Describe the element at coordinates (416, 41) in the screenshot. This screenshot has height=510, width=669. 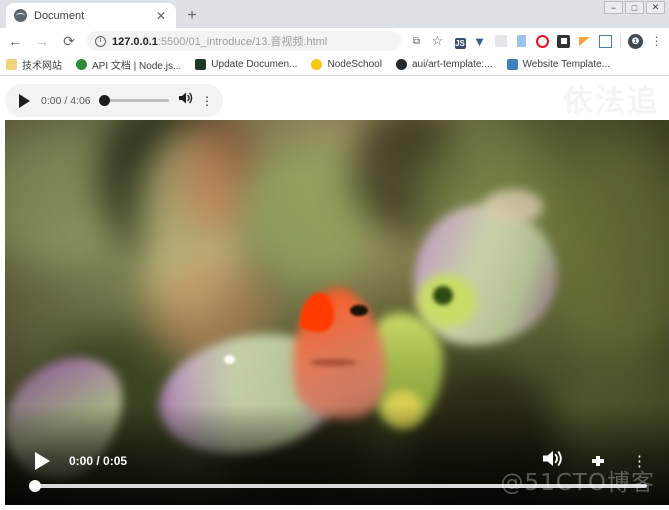
I see `share-icon: ⧉` at that location.